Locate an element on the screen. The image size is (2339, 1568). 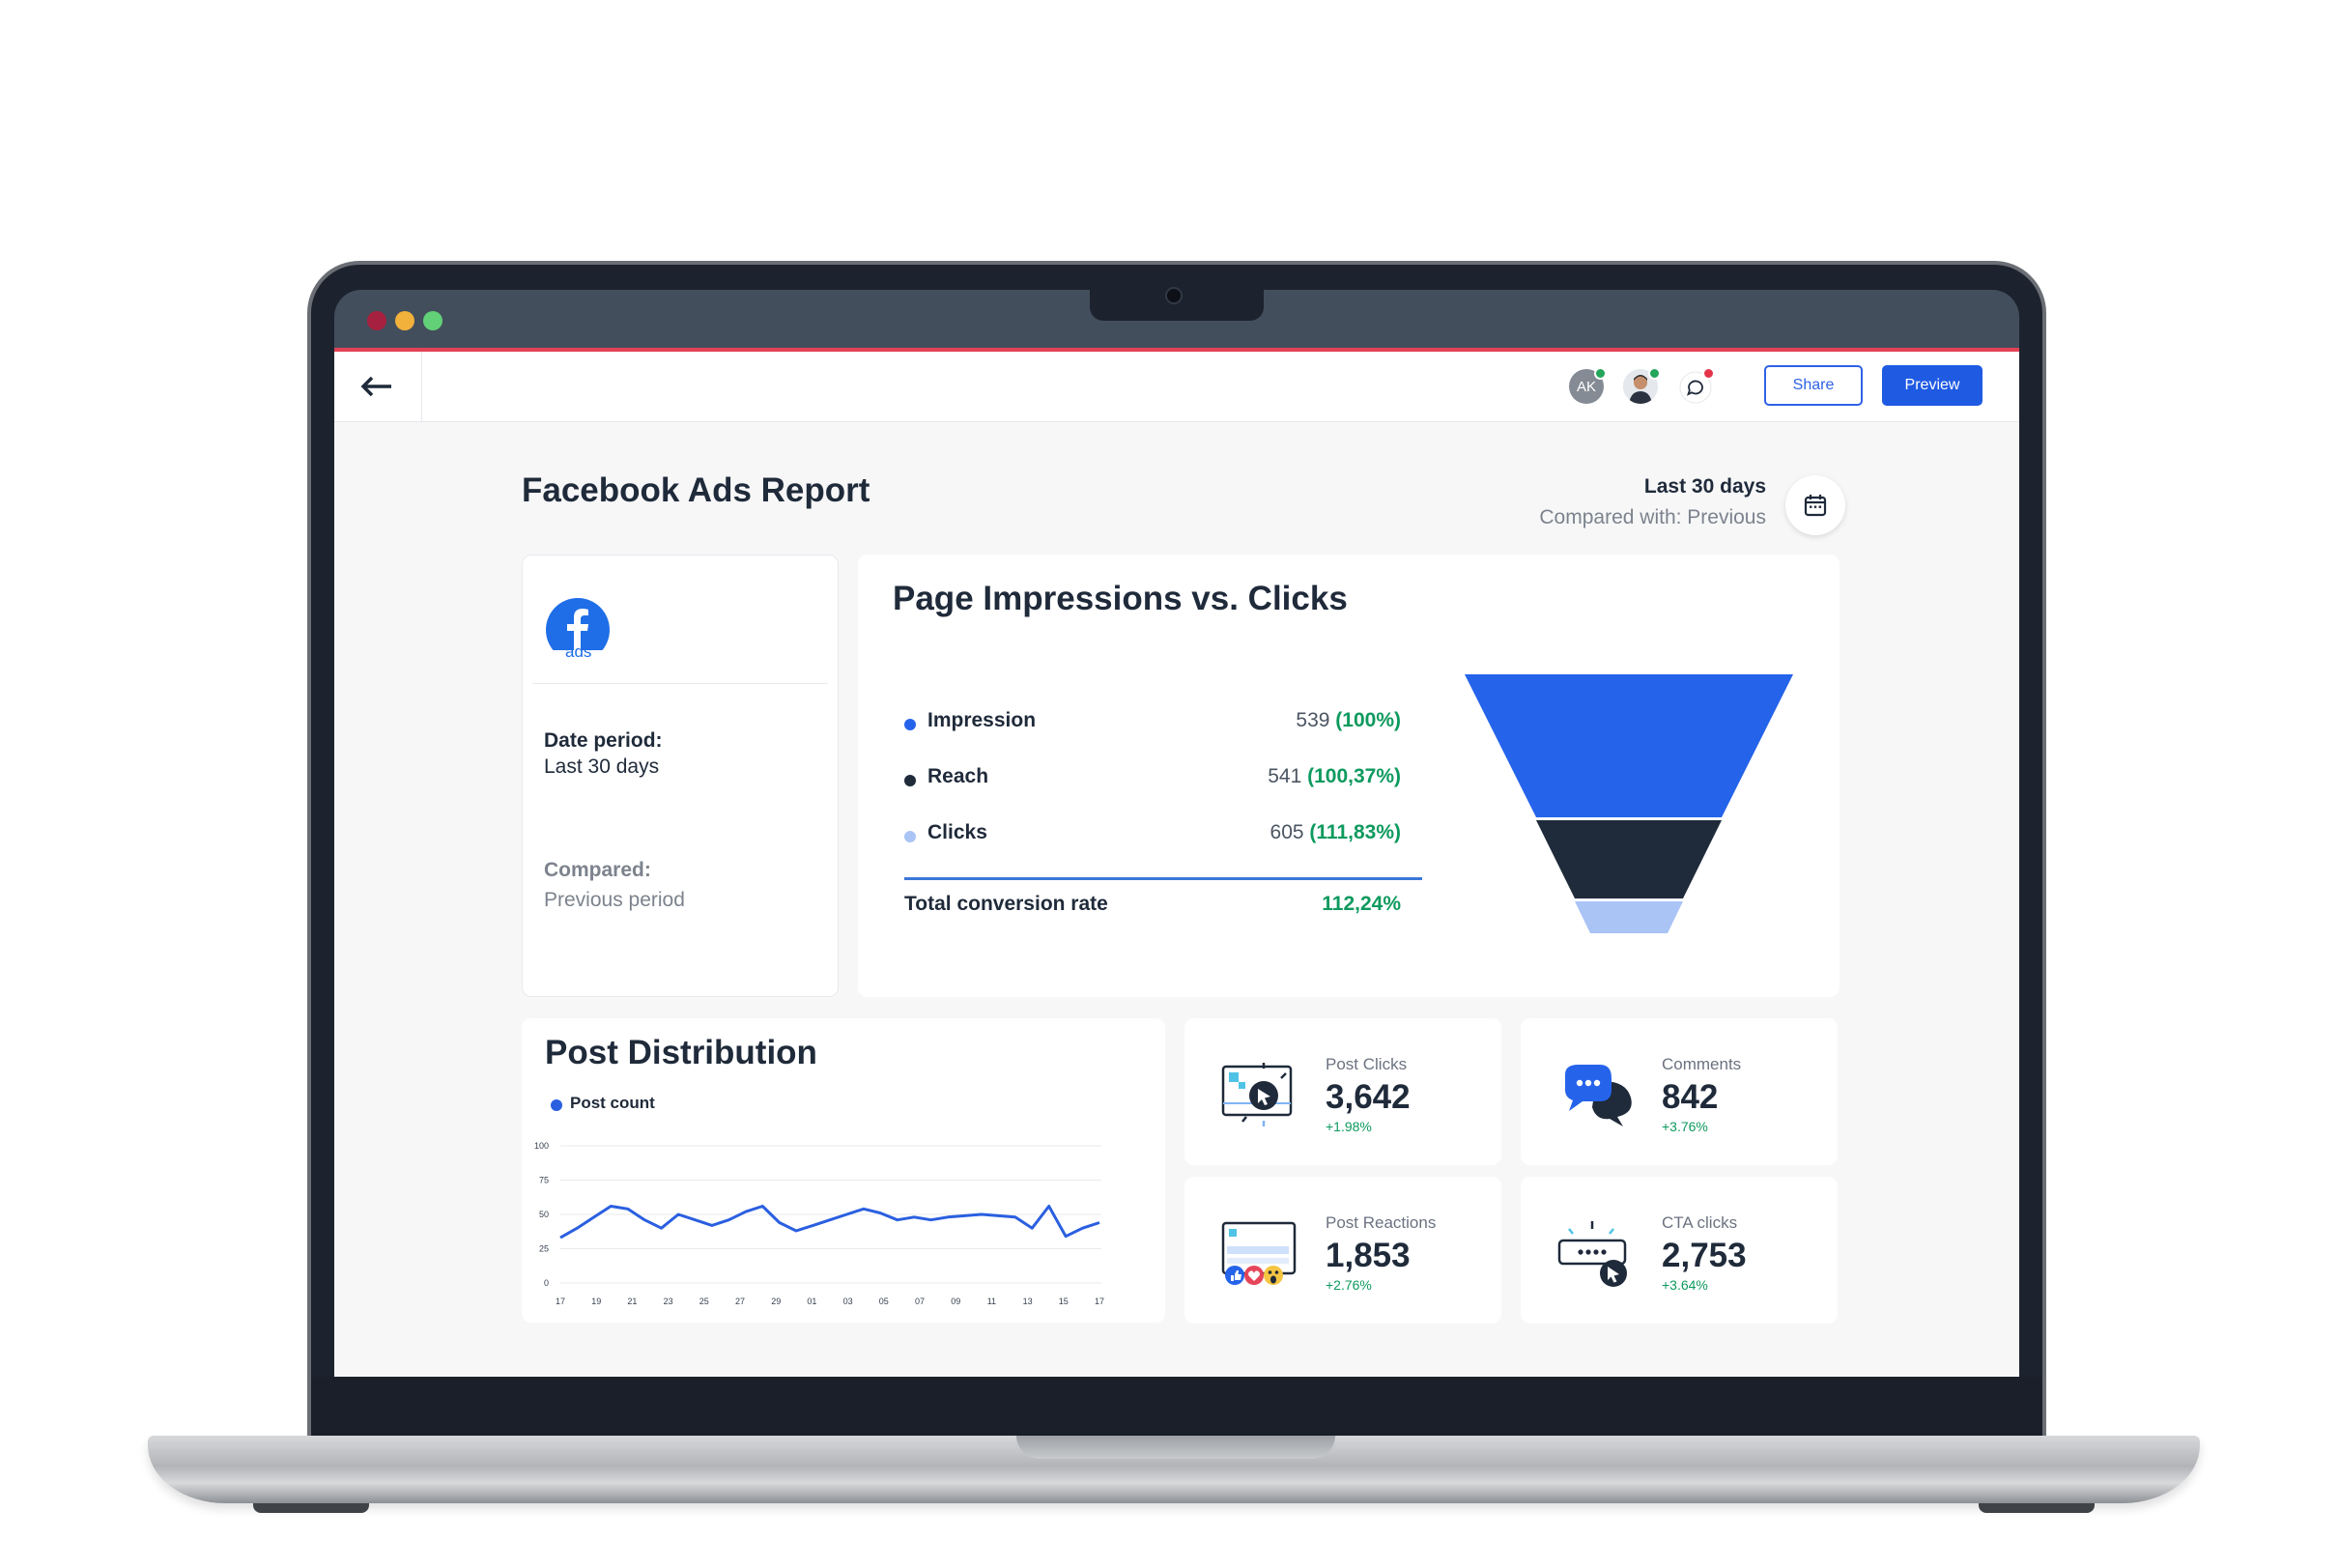
preview-button: Preview is located at coordinates (1932, 385).